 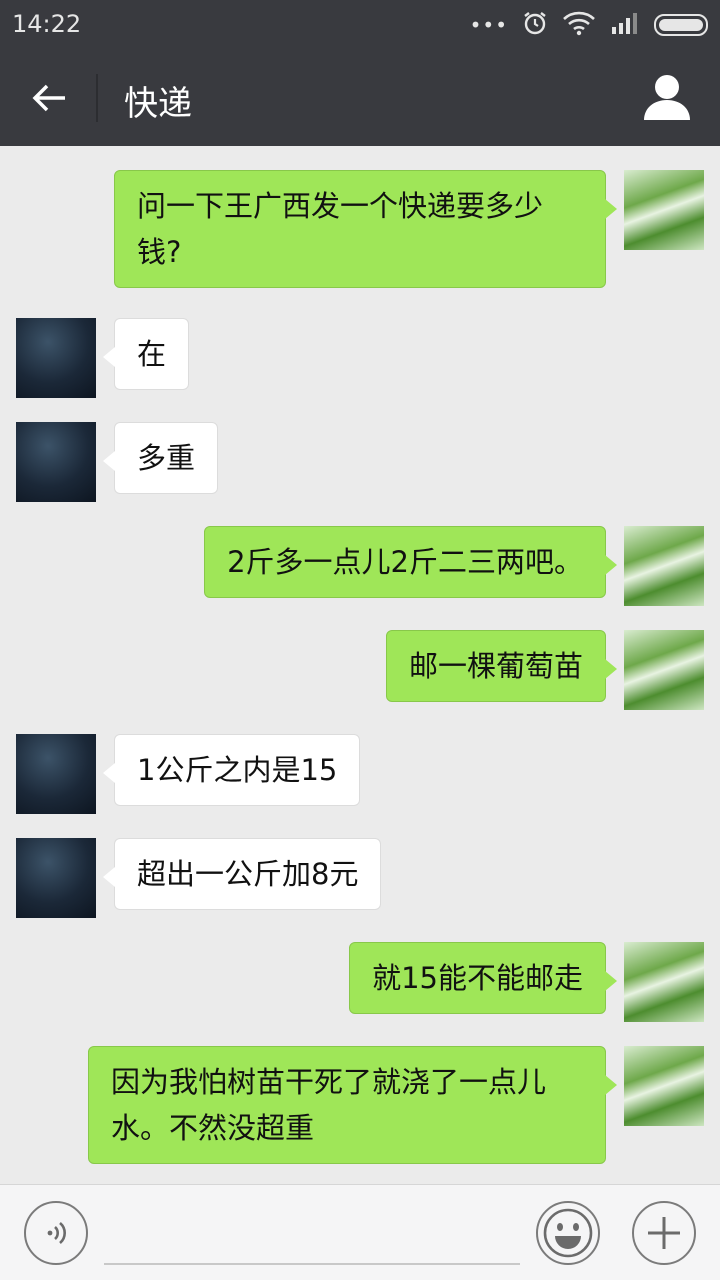 What do you see at coordinates (242, 874) in the screenshot?
I see `message-bubble-received: 超出一公斤加8元` at bounding box center [242, 874].